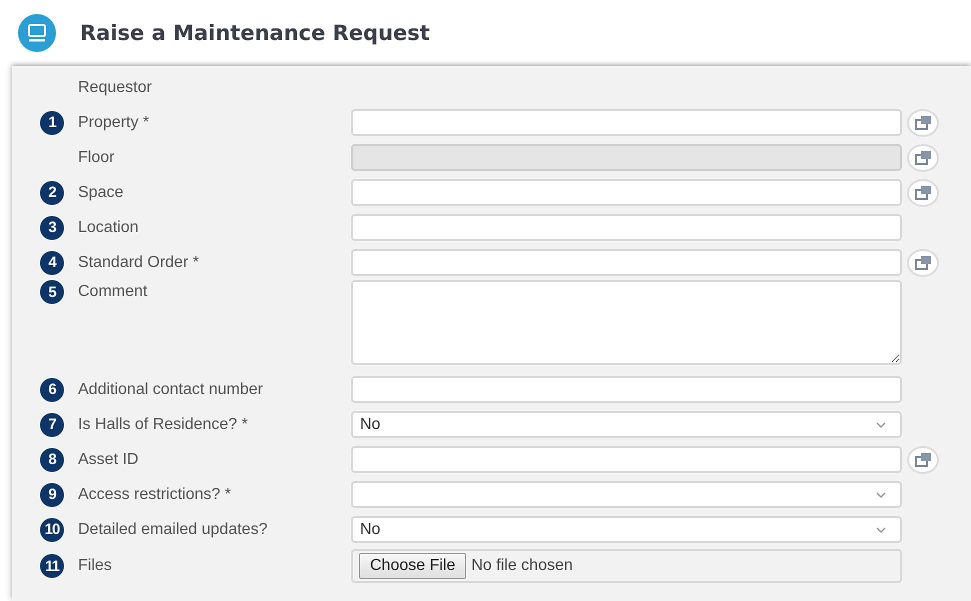  What do you see at coordinates (52, 530) in the screenshot?
I see `step-number: 10` at bounding box center [52, 530].